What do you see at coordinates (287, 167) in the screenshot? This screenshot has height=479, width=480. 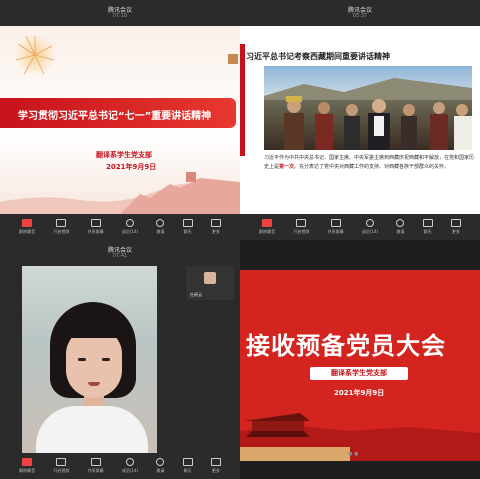 I see `body-highlight: 第一次` at bounding box center [287, 167].